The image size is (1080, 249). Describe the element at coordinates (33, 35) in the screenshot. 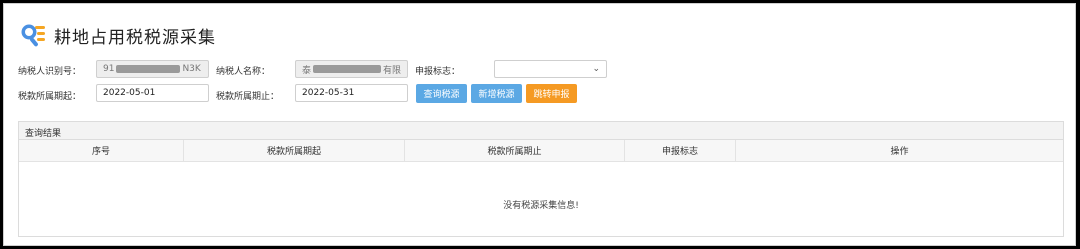

I see `search-list-icon` at that location.